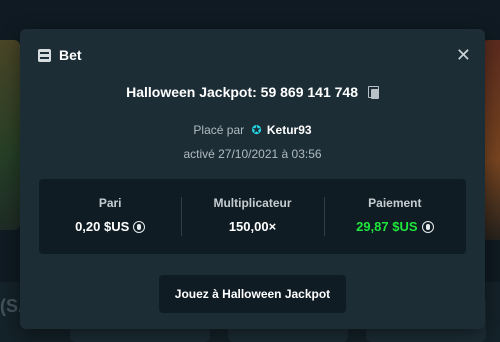 The image size is (500, 342). I want to click on stat-value: 150,00×, so click(252, 226).